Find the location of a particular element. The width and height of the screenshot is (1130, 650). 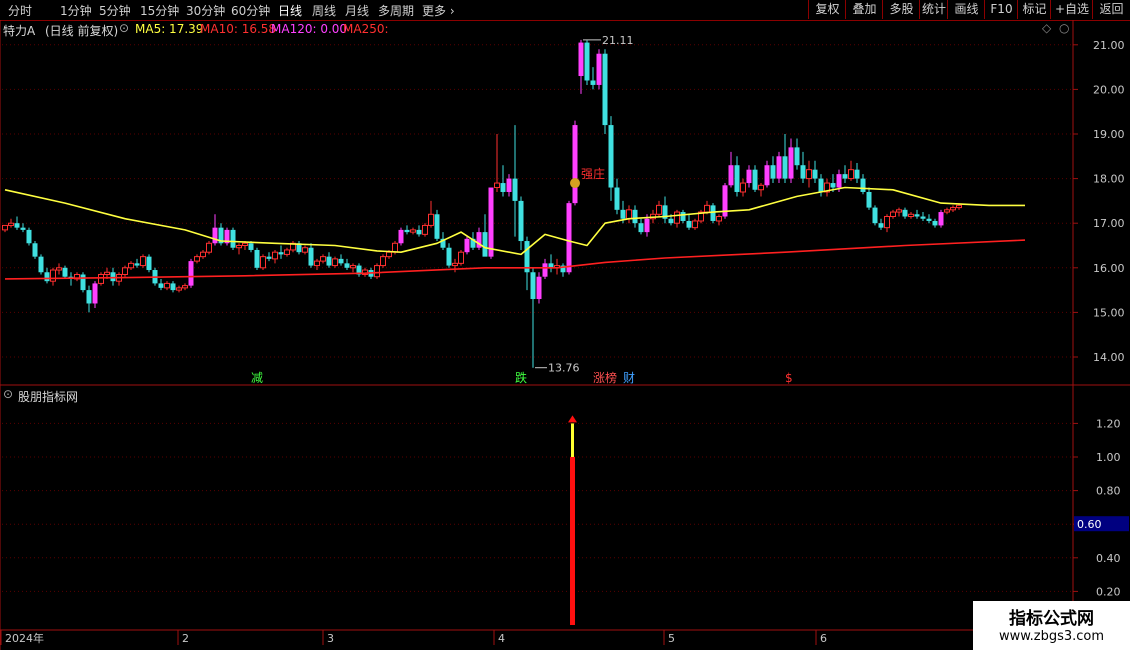

signal-bar is located at coordinates (572, 541).